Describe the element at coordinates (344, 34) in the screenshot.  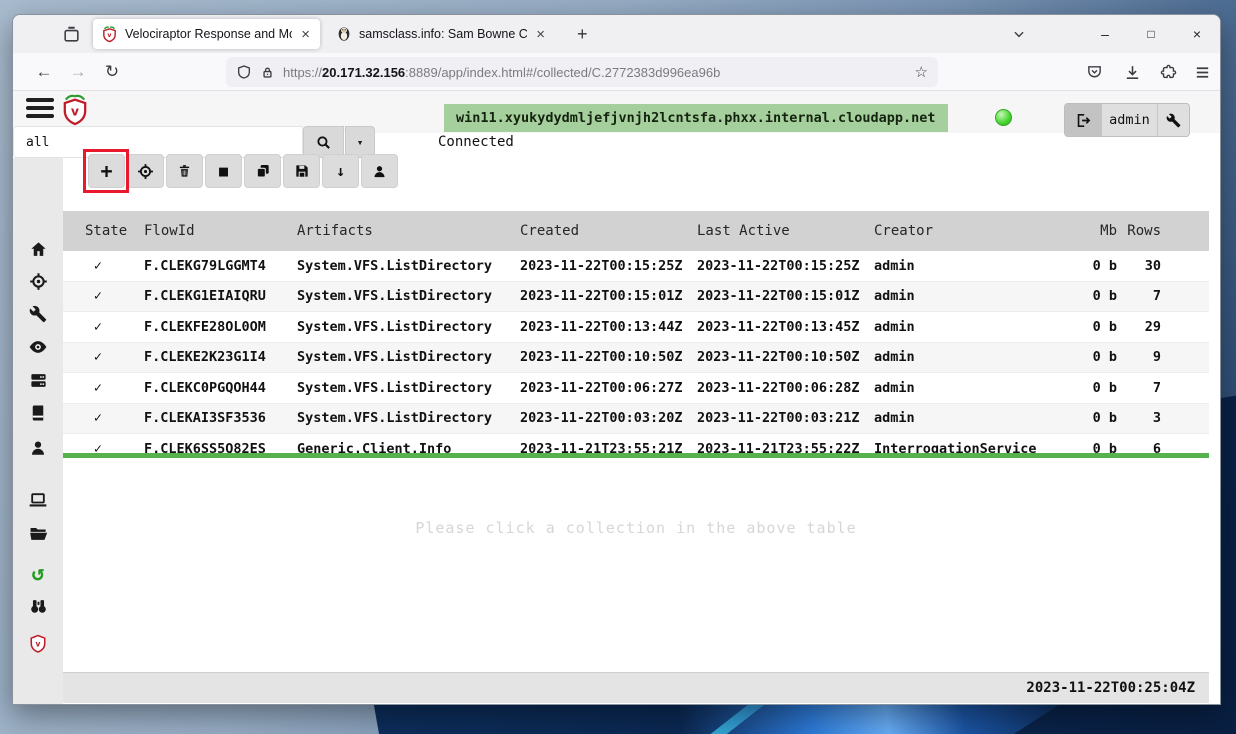
I see `penguin-favicon-icon` at that location.